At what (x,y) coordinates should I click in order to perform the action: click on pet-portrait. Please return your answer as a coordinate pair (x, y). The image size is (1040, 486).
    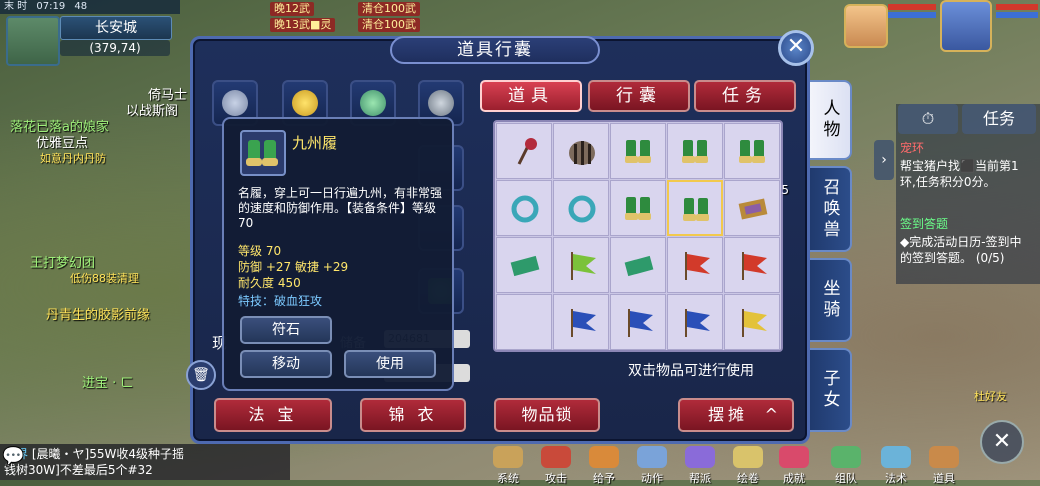
    Looking at the image, I should click on (866, 26).